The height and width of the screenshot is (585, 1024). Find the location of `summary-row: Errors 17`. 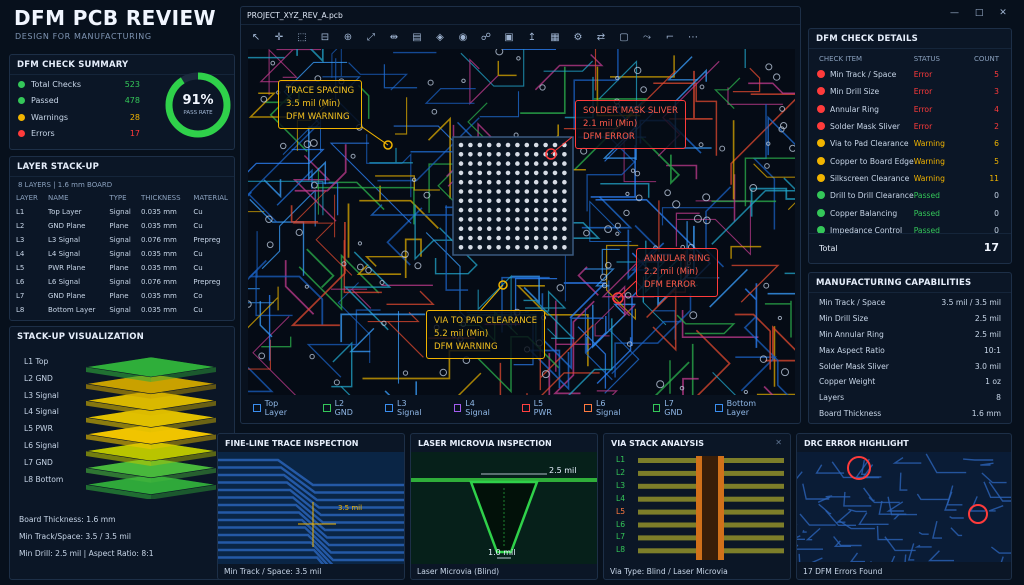

summary-row: Errors 17 is located at coordinates (79, 134).